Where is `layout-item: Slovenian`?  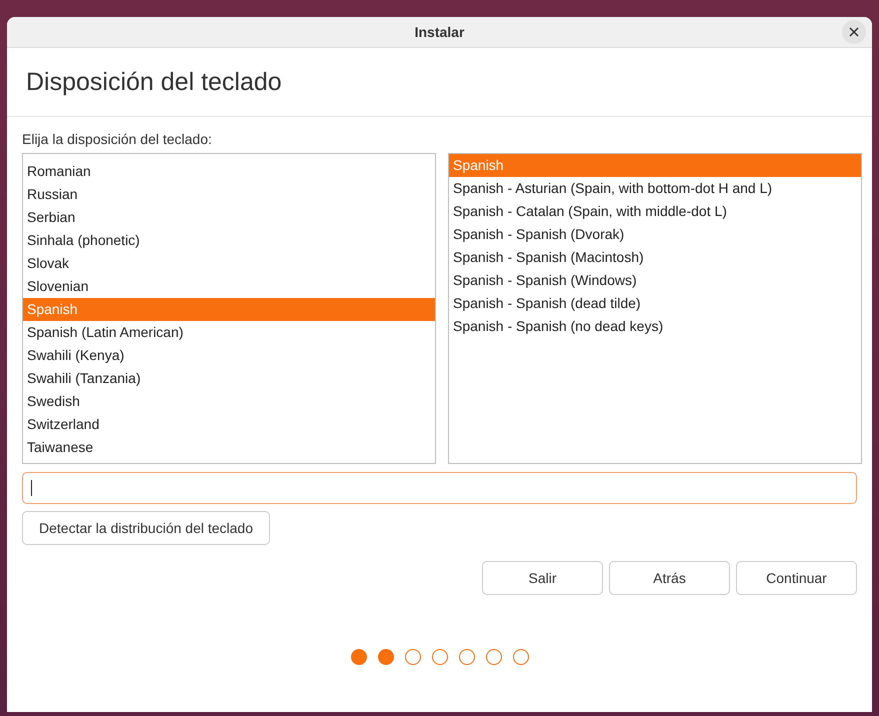 layout-item: Slovenian is located at coordinates (229, 286).